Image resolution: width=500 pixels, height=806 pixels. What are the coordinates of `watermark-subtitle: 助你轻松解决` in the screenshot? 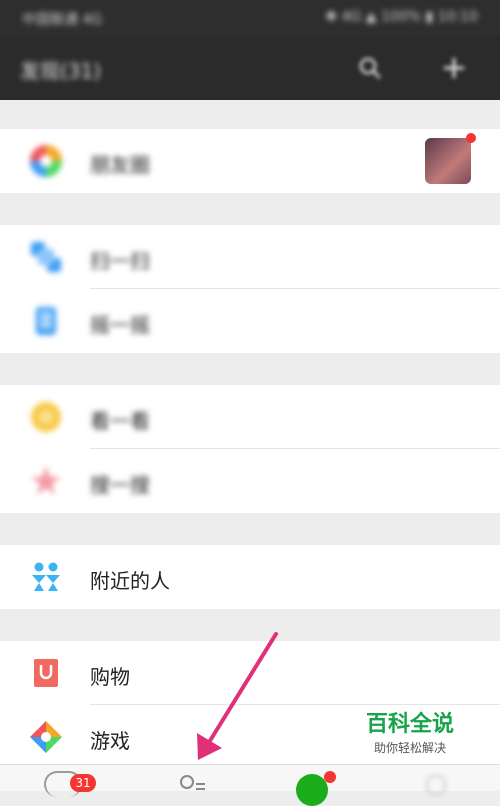 It's located at (409, 748).